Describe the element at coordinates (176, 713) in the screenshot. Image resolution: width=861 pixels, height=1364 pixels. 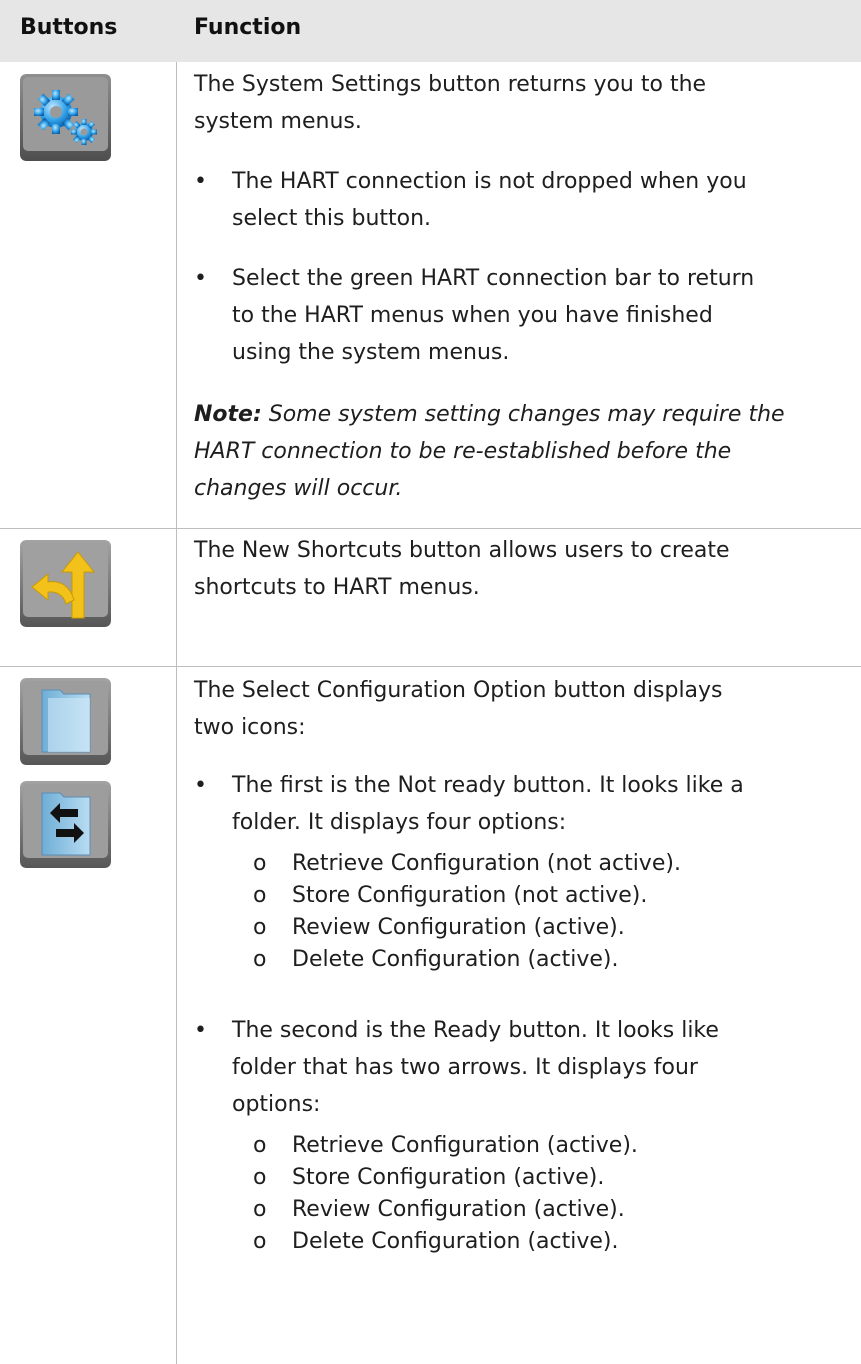
I see `column-divider` at that location.